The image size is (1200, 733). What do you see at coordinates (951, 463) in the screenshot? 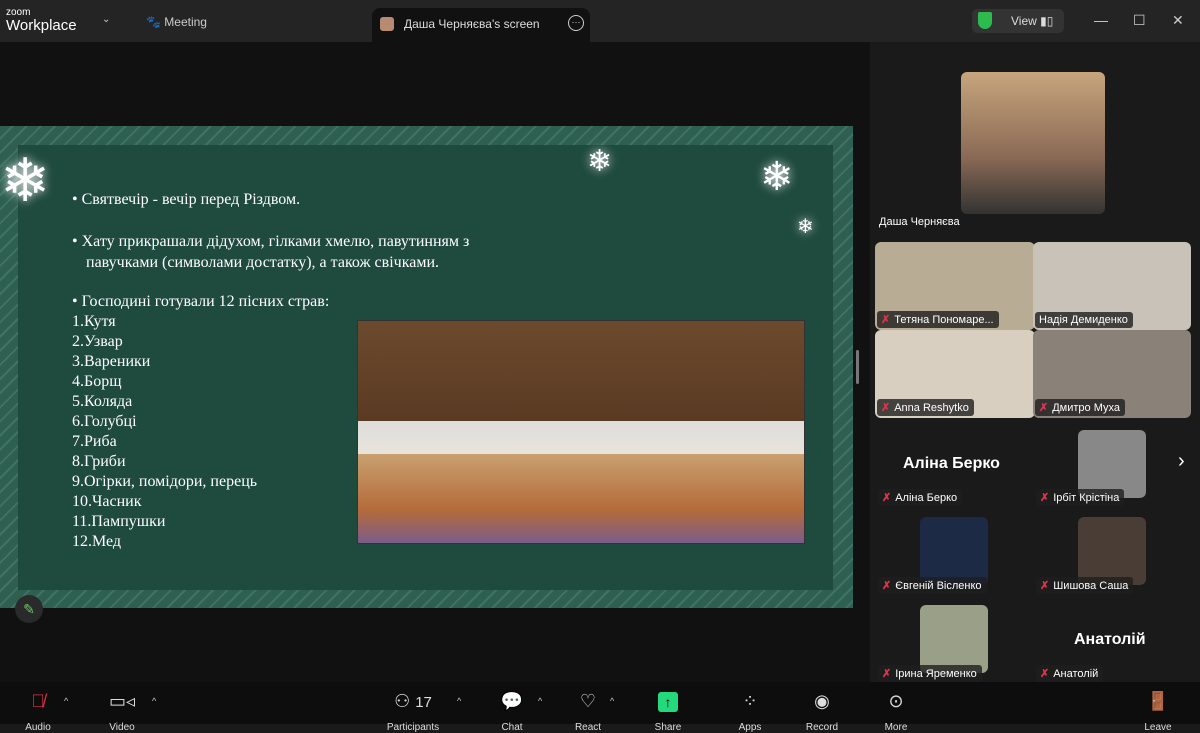
I see `participant-name-placeholder: Аліна Берко` at bounding box center [951, 463].